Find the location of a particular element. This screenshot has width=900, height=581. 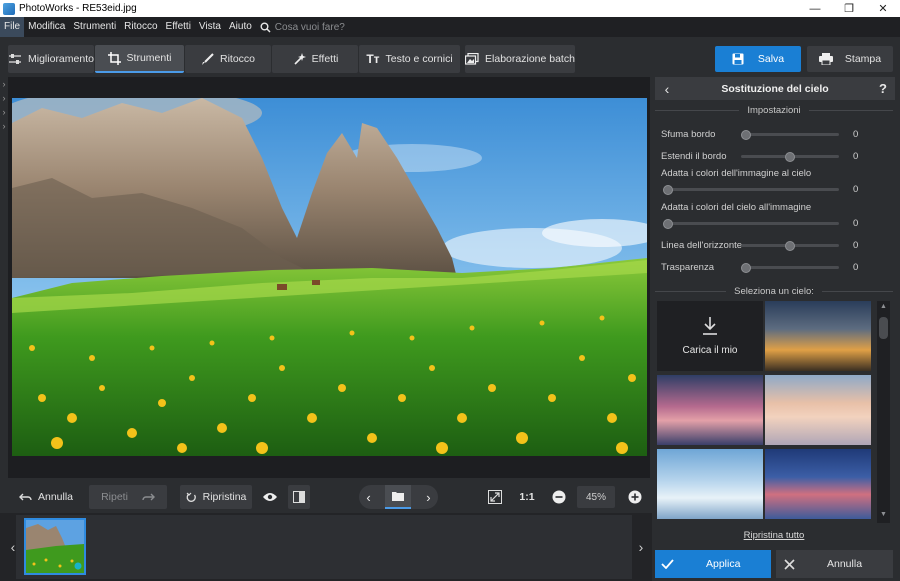

folder-button is located at coordinates (398, 497).